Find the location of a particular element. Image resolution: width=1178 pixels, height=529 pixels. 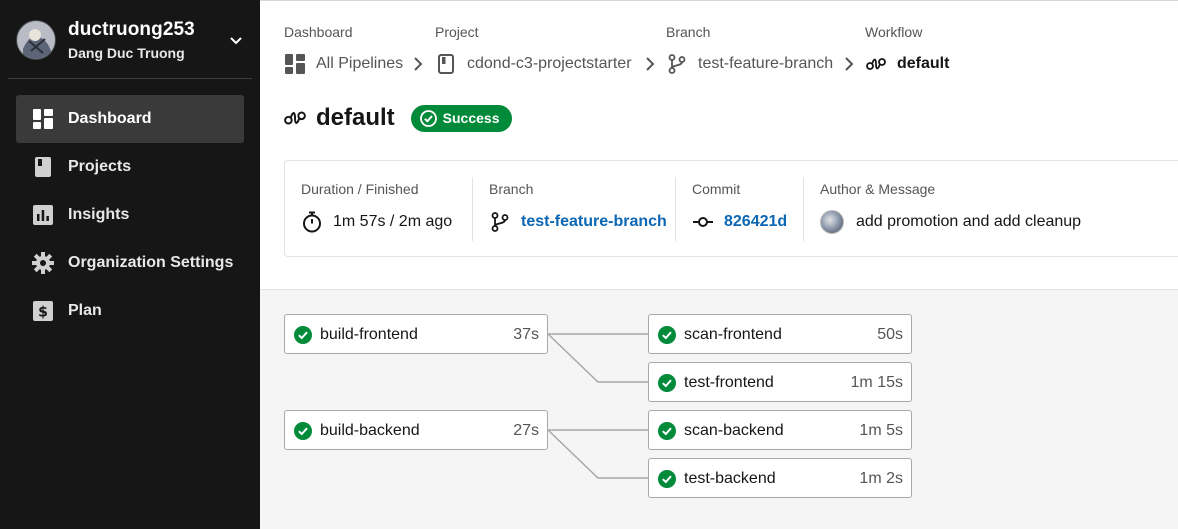

breadcrumb-branch-label: Branch is located at coordinates (688, 32).